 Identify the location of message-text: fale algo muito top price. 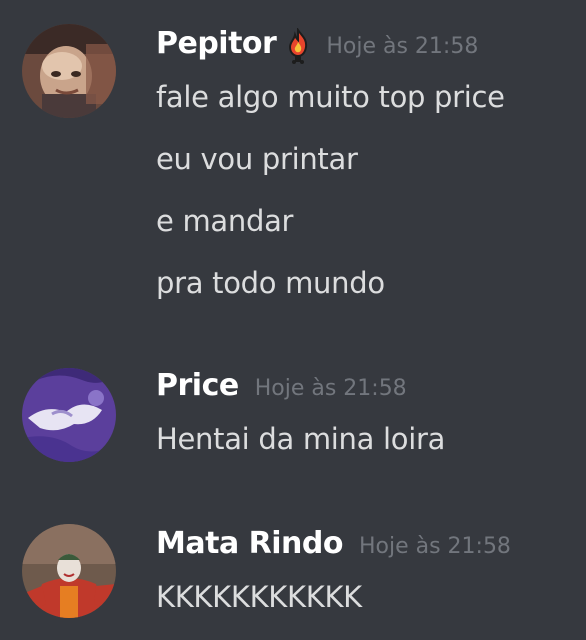
(330, 97).